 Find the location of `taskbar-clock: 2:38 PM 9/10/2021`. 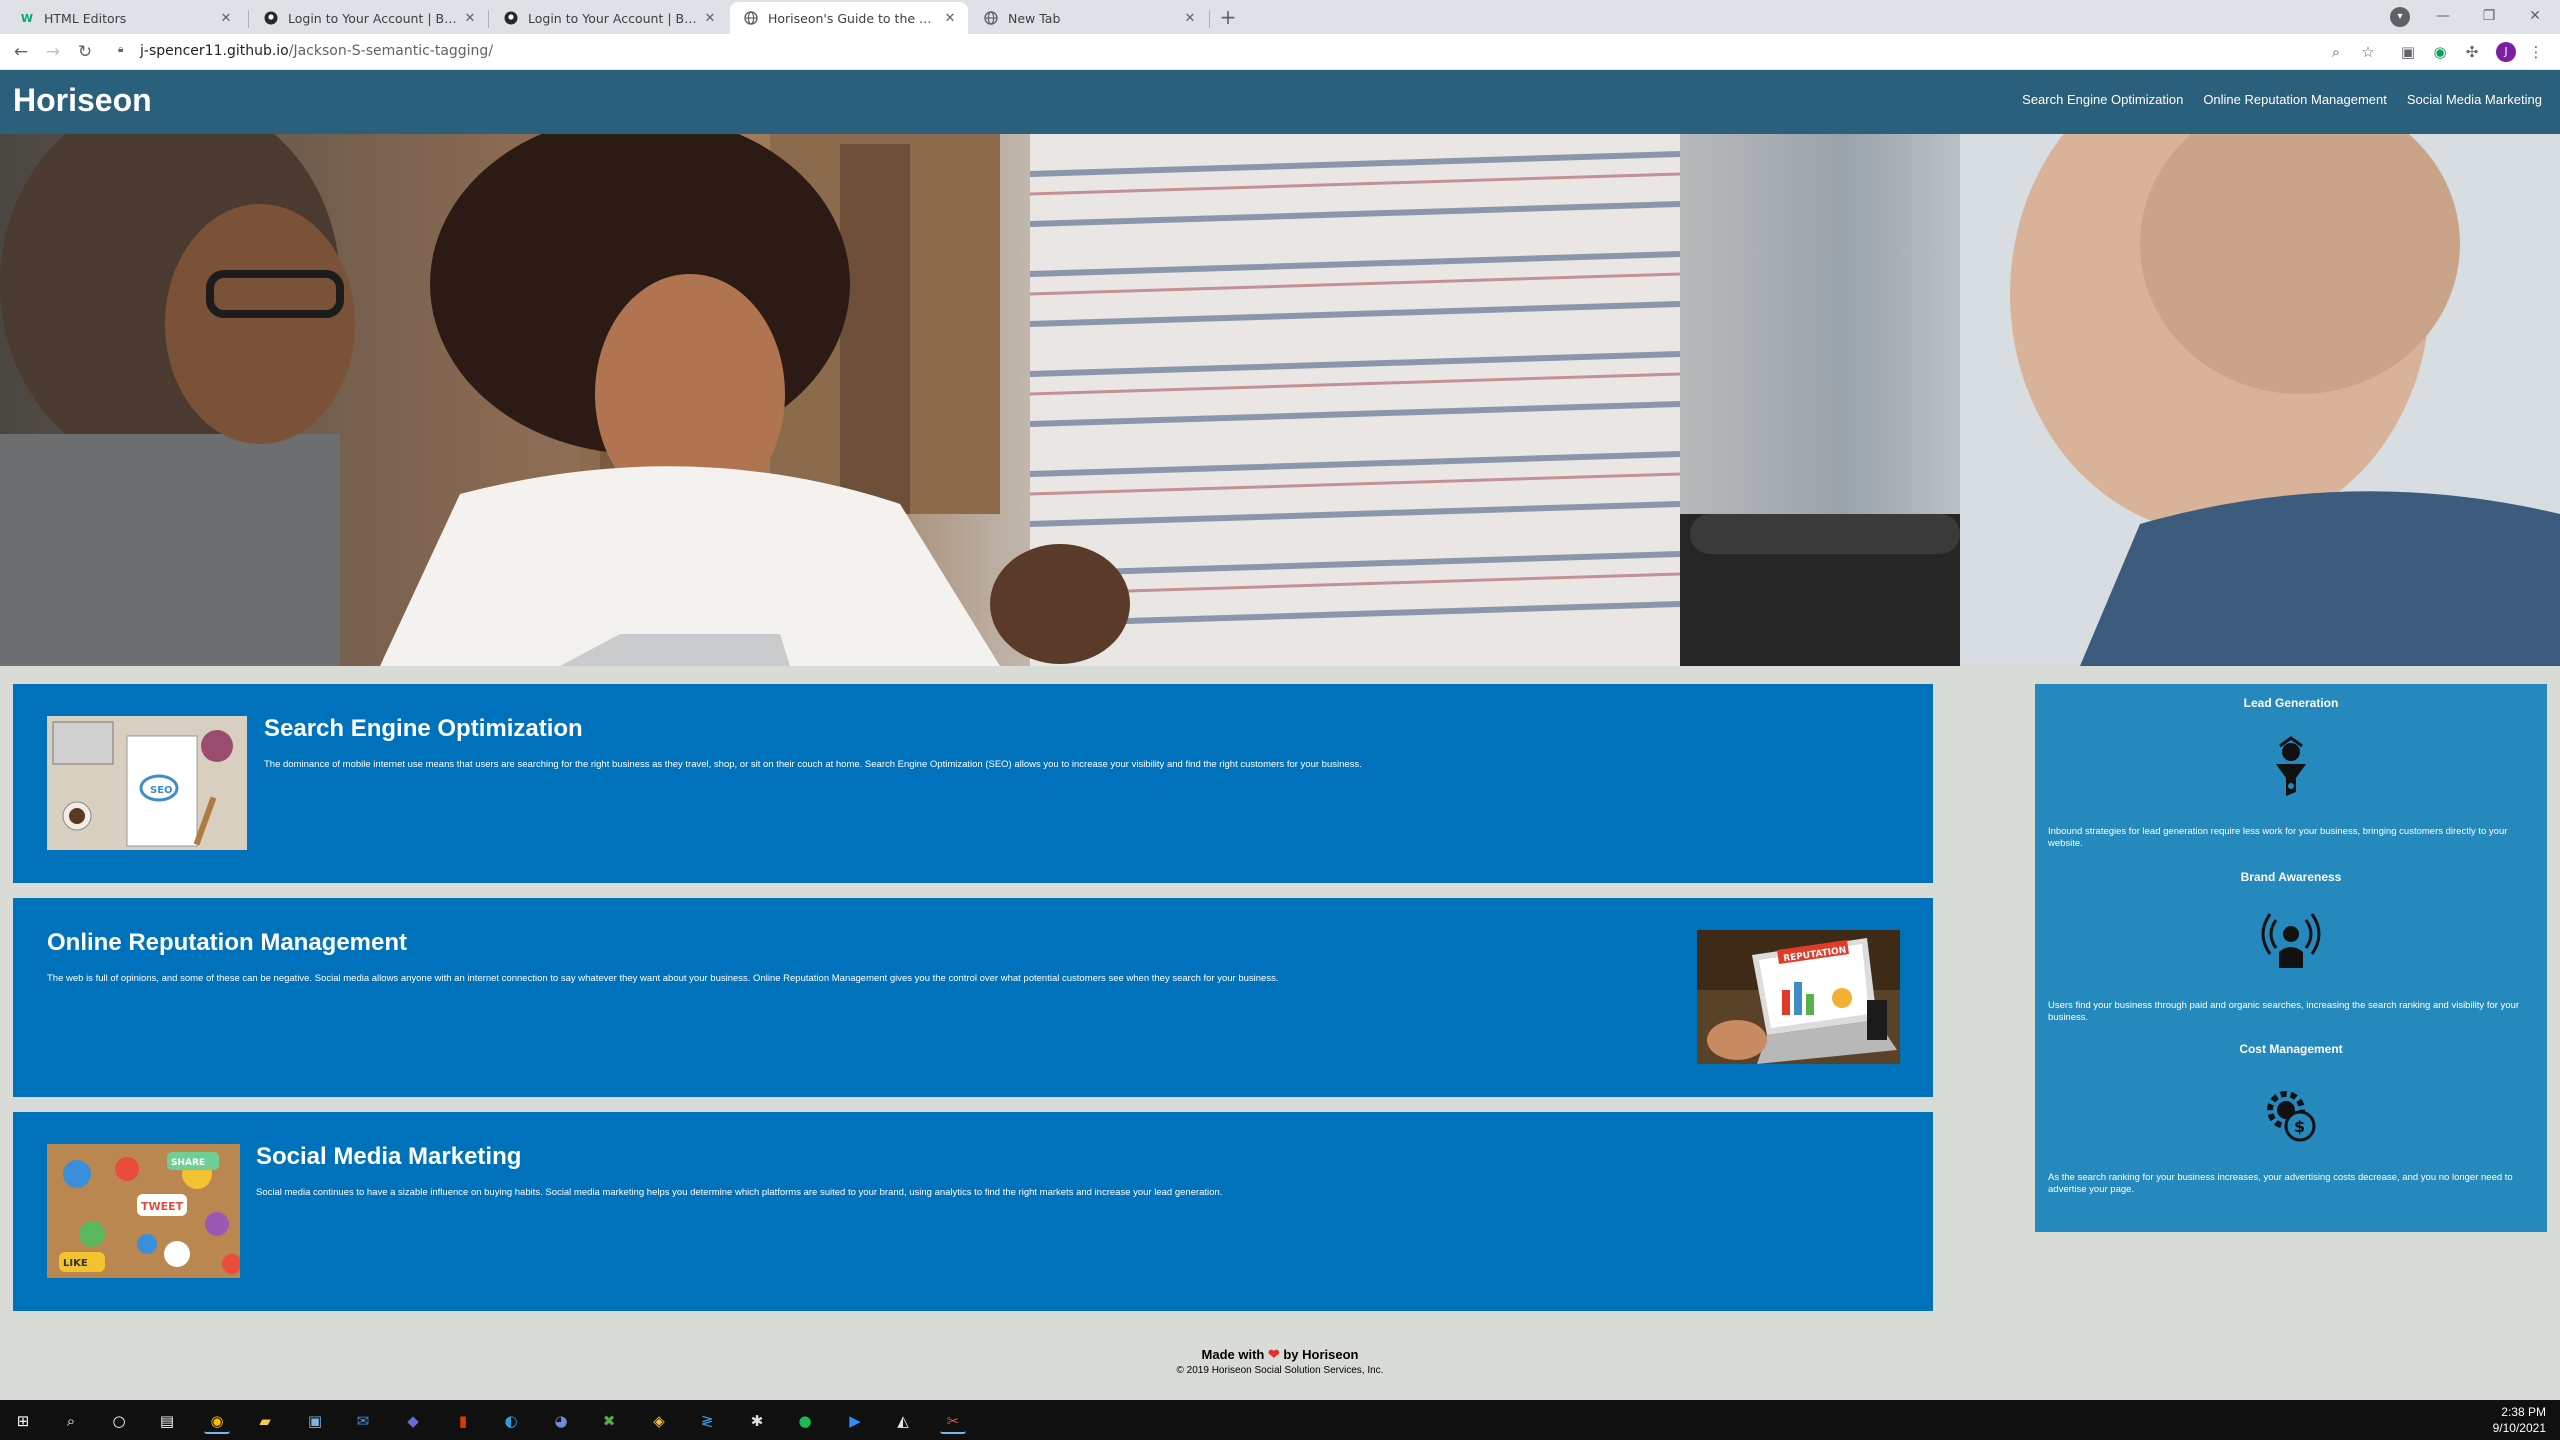

taskbar-clock: 2:38 PM 9/10/2021 is located at coordinates (2519, 1420).